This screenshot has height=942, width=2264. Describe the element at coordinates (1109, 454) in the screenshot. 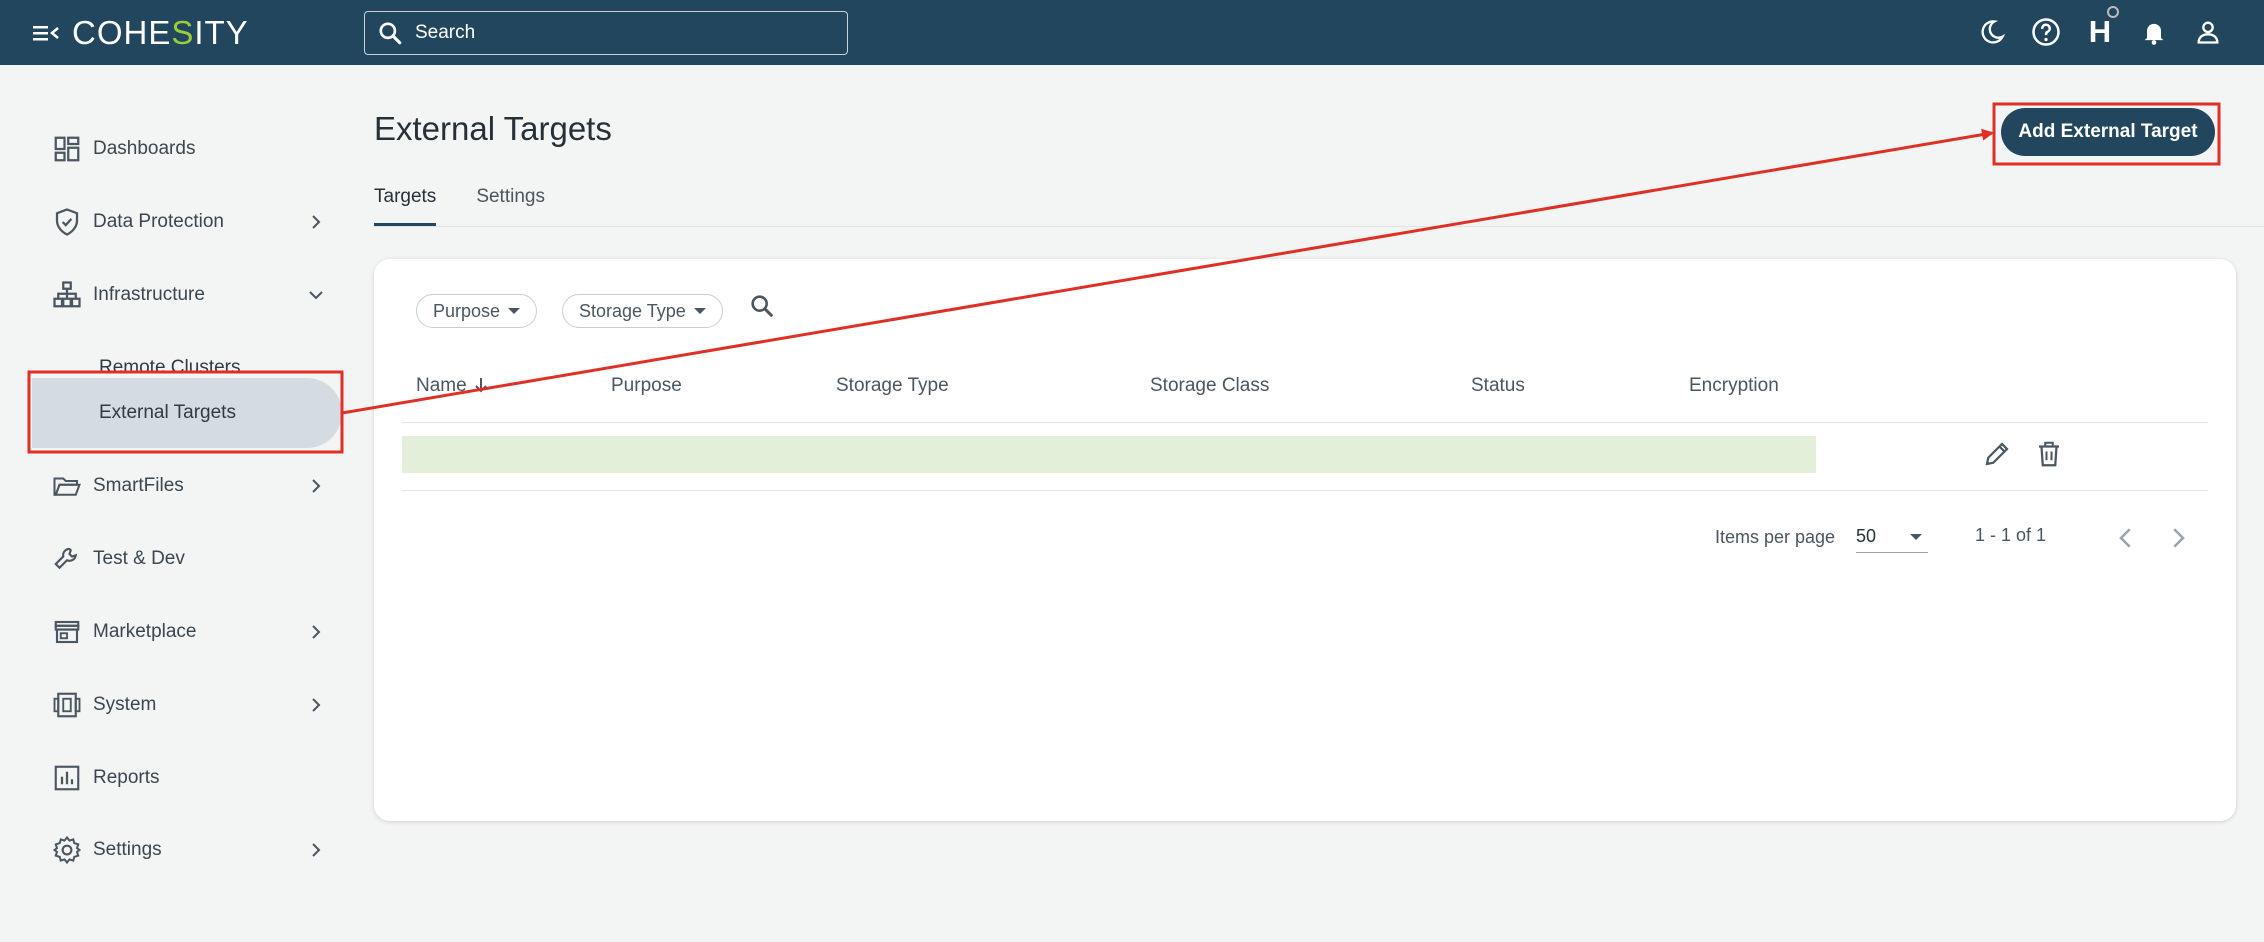

I see `table-row` at that location.